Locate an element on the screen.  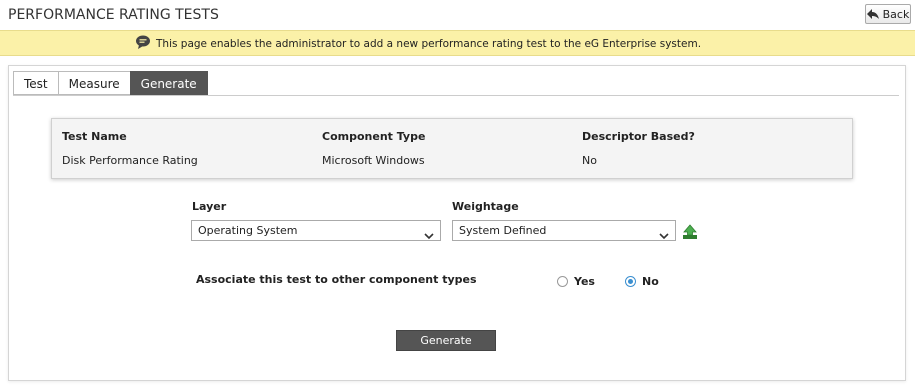
back-button: Back is located at coordinates (888, 14).